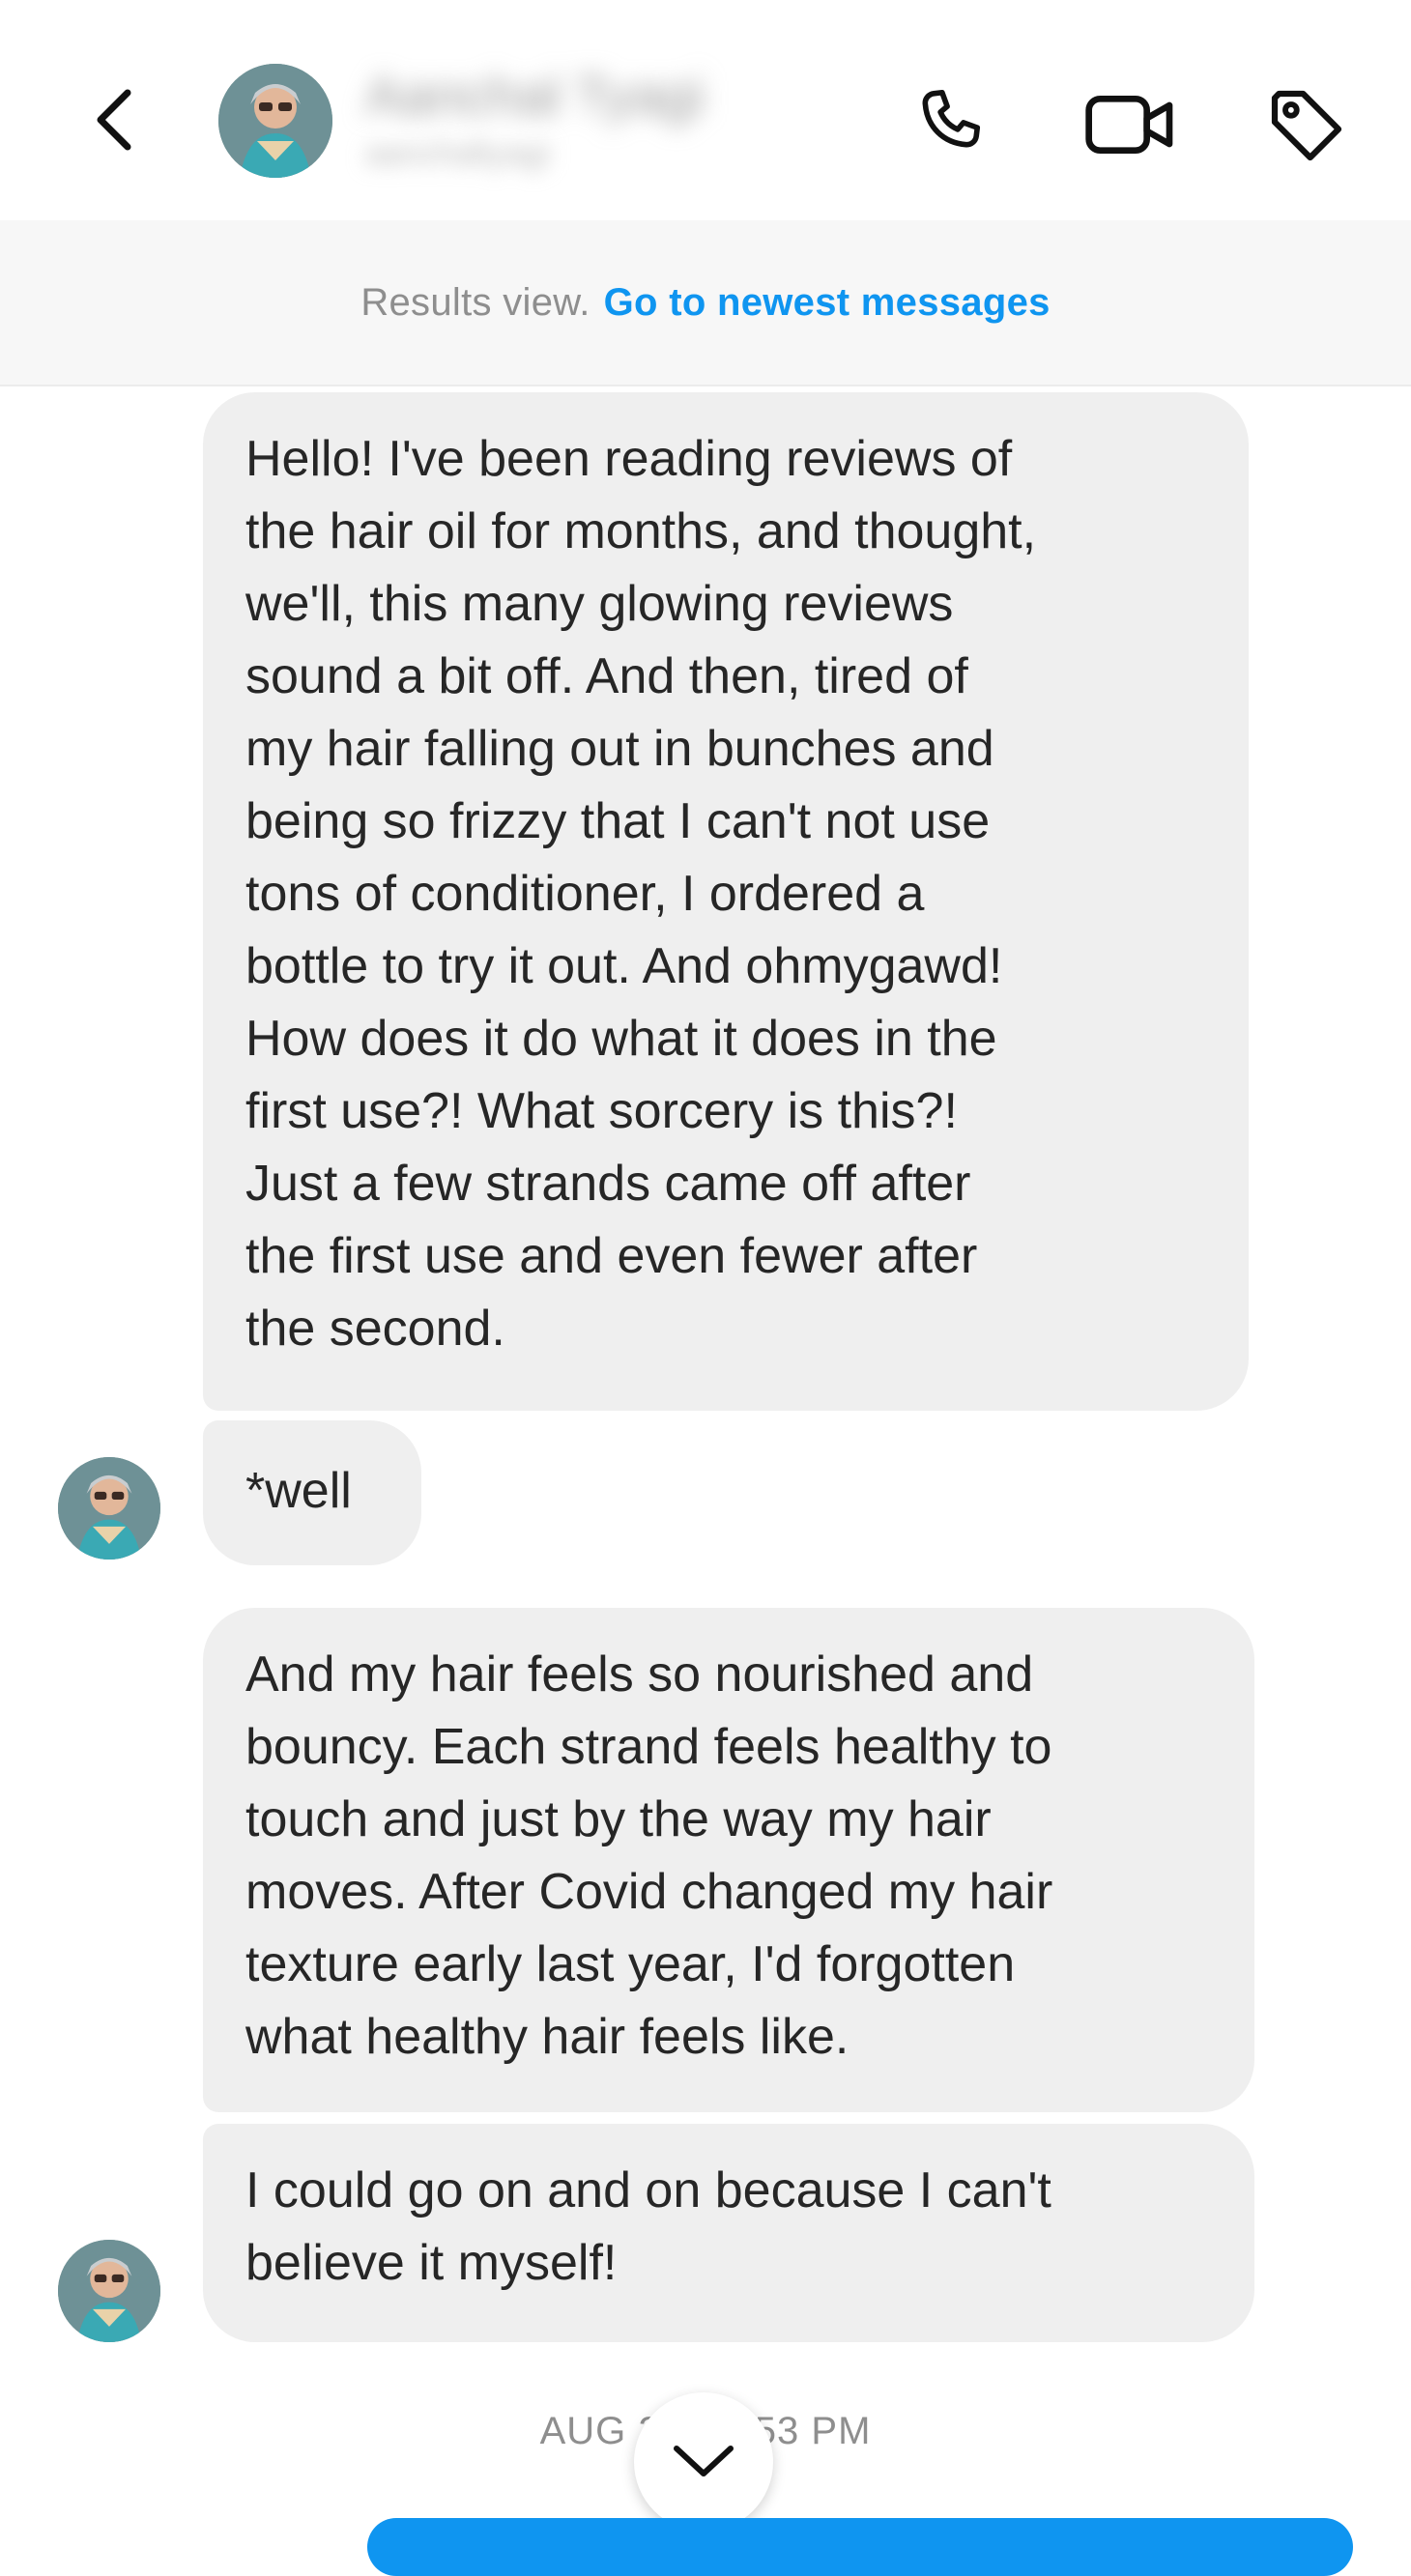  Describe the element at coordinates (312, 1493) in the screenshot. I see `message-bubble: *well` at that location.